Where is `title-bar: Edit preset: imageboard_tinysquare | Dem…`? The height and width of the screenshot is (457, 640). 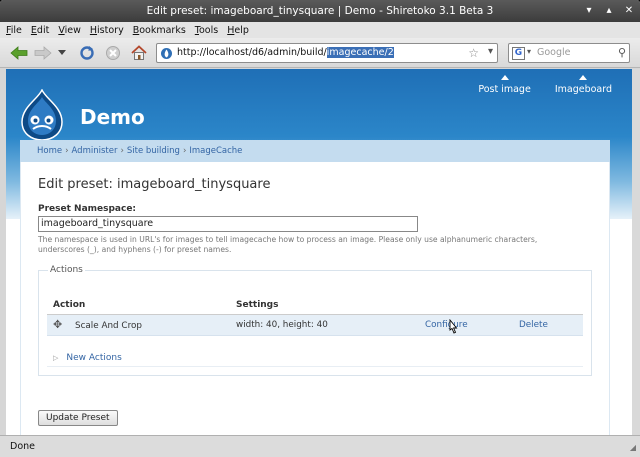
title-bar: Edit preset: imageboard_tinysquare | Dem… is located at coordinates (320, 11).